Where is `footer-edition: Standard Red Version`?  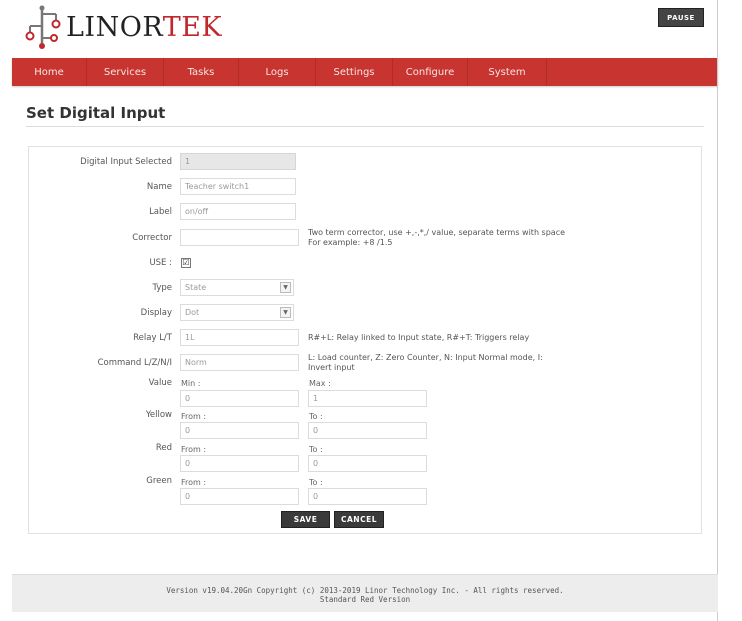 footer-edition: Standard Red Version is located at coordinates (365, 599).